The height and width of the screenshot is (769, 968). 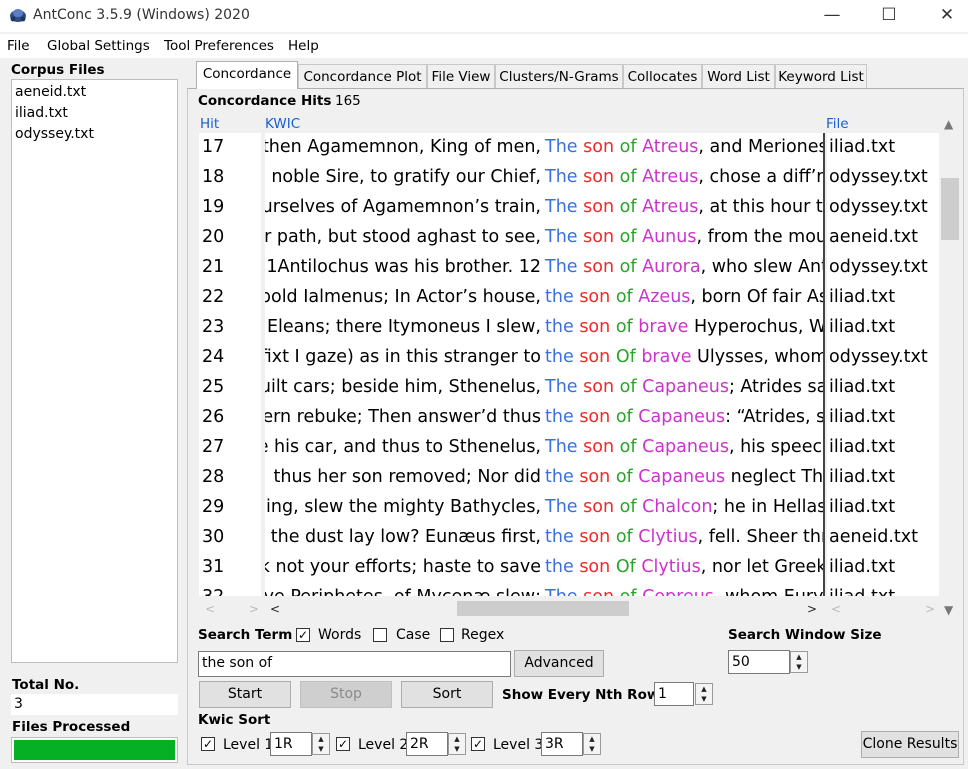 What do you see at coordinates (54, 134) in the screenshot?
I see `corpus-file-item: odyssey.txt` at bounding box center [54, 134].